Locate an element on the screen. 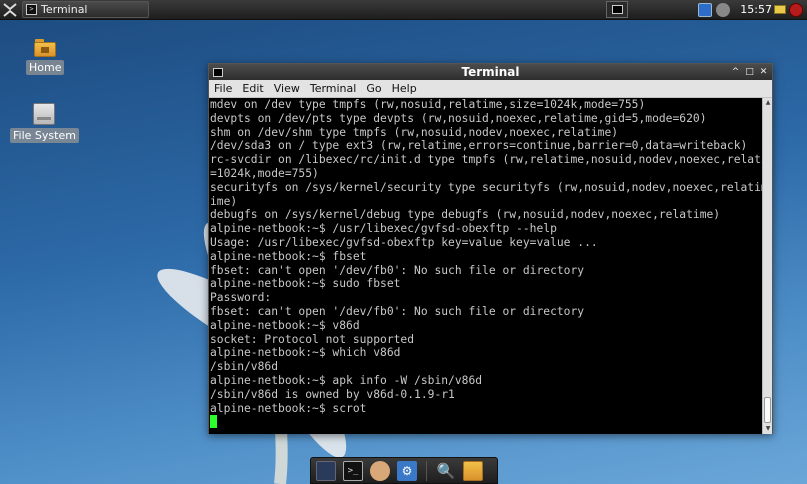 Image resolution: width=807 pixels, height=484 pixels. terminal-line: alpine-netbook:~$ sudo fbset is located at coordinates (305, 284).